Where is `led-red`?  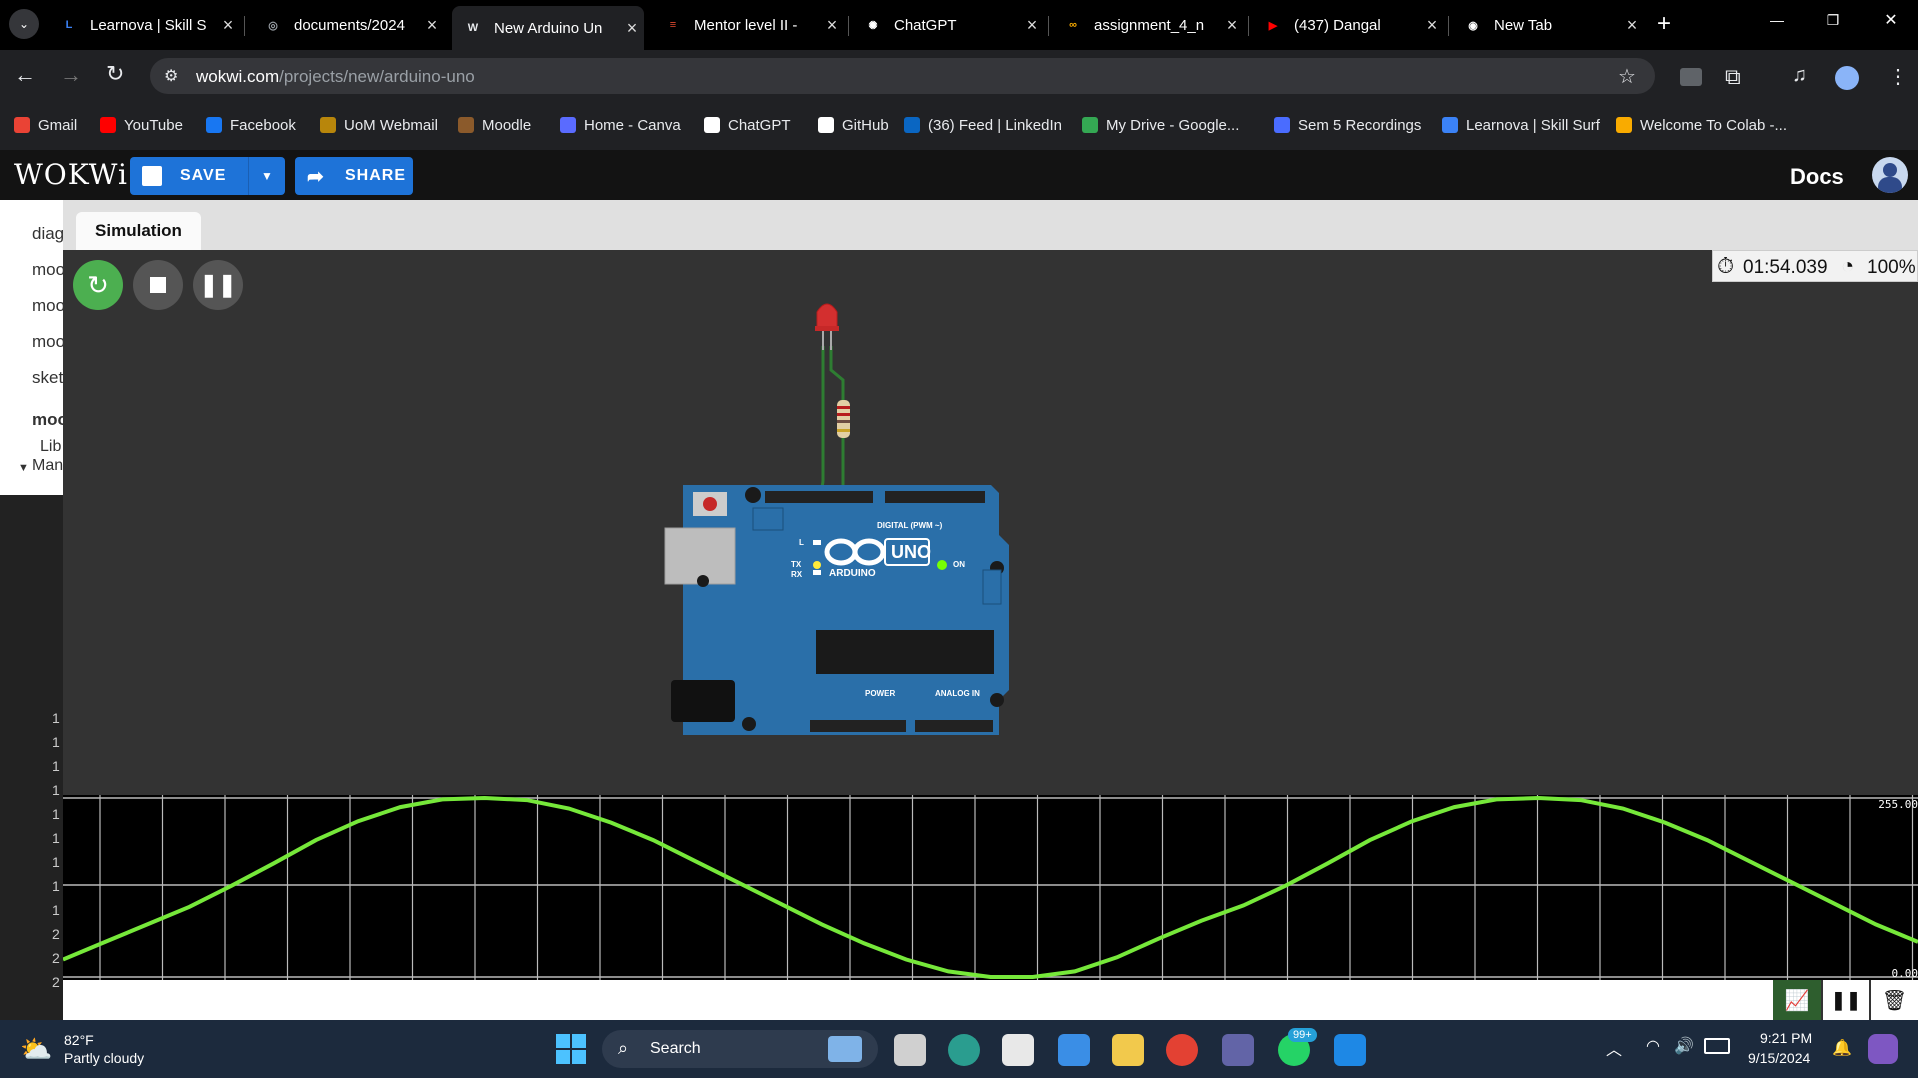
led-red is located at coordinates (827, 326).